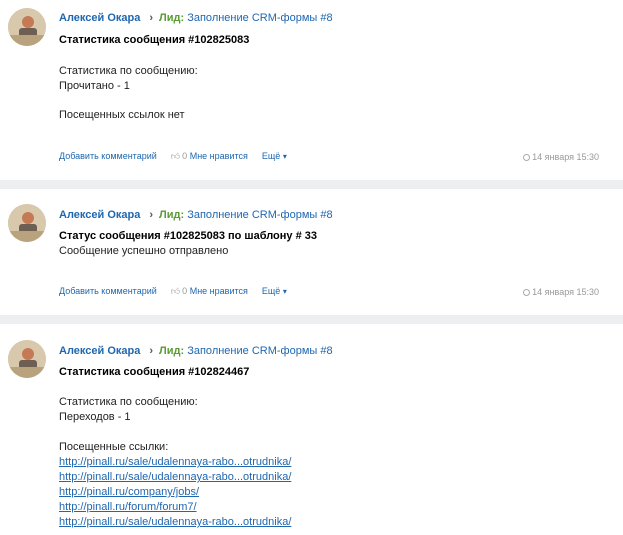 The width and height of the screenshot is (623, 535). What do you see at coordinates (95, 417) in the screenshot?
I see `post-text-line: Переходов - 1` at bounding box center [95, 417].